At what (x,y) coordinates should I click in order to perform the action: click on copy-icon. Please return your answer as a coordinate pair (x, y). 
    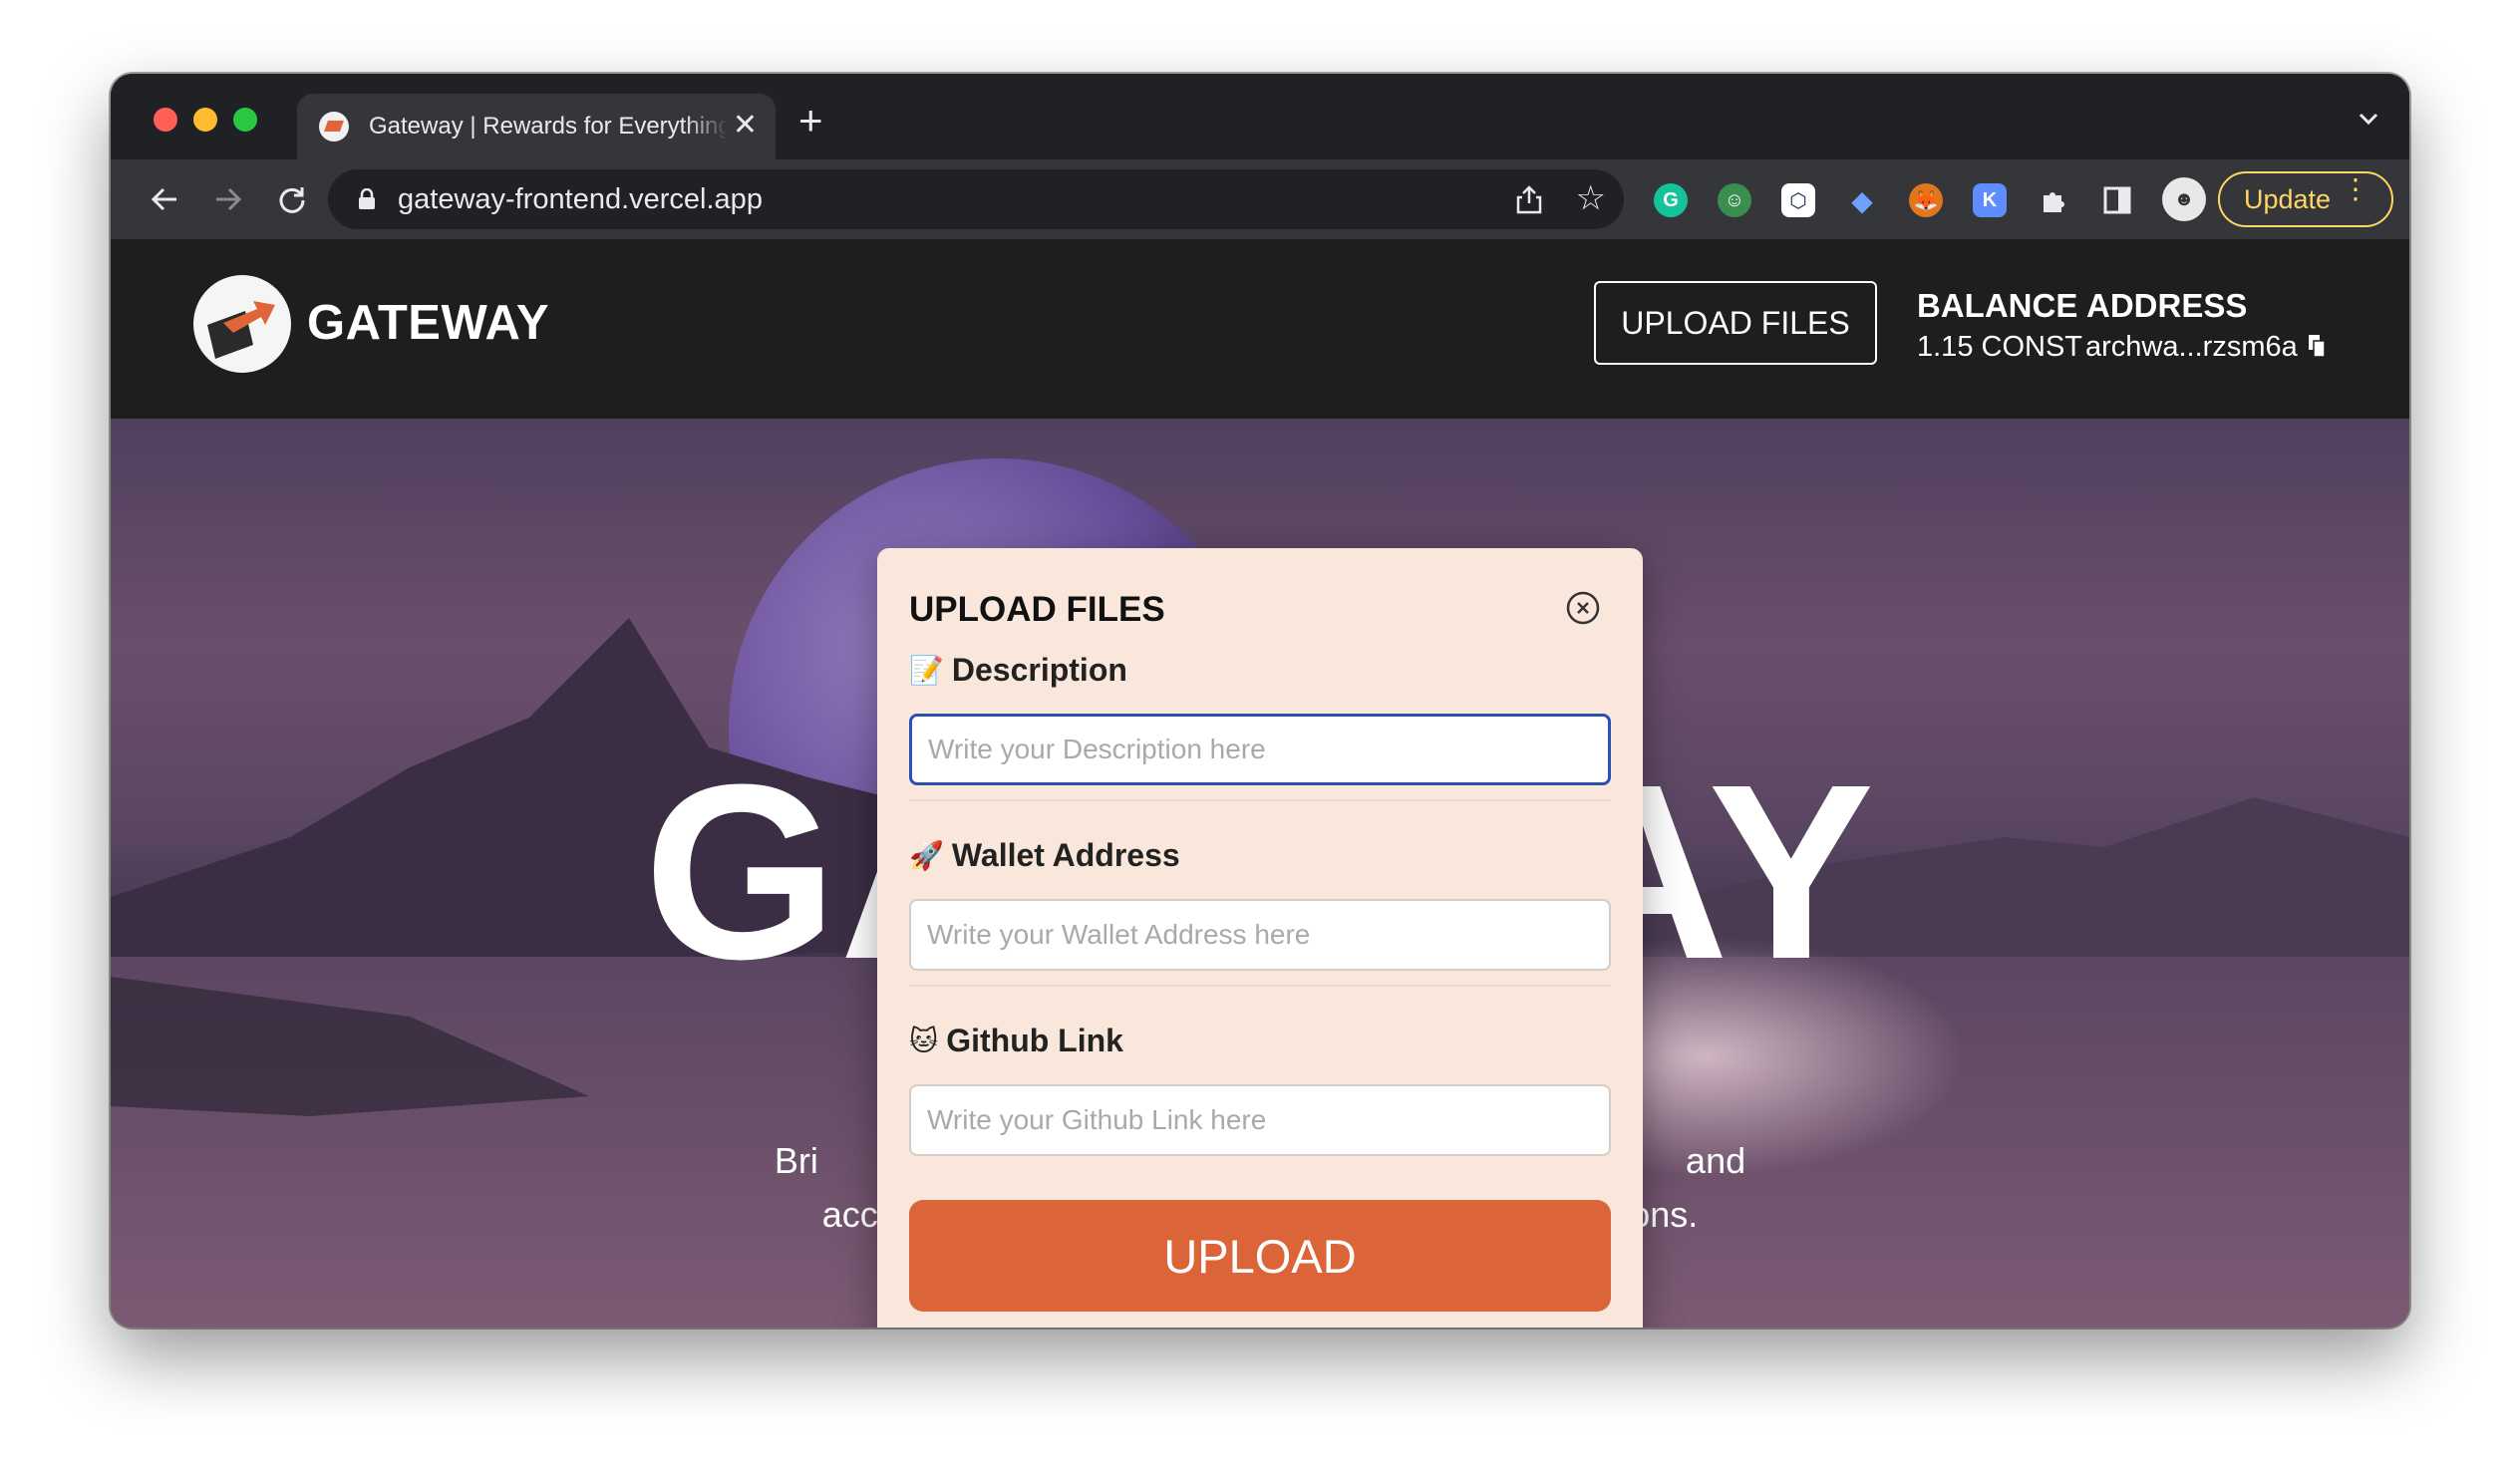
    Looking at the image, I should click on (2317, 346).